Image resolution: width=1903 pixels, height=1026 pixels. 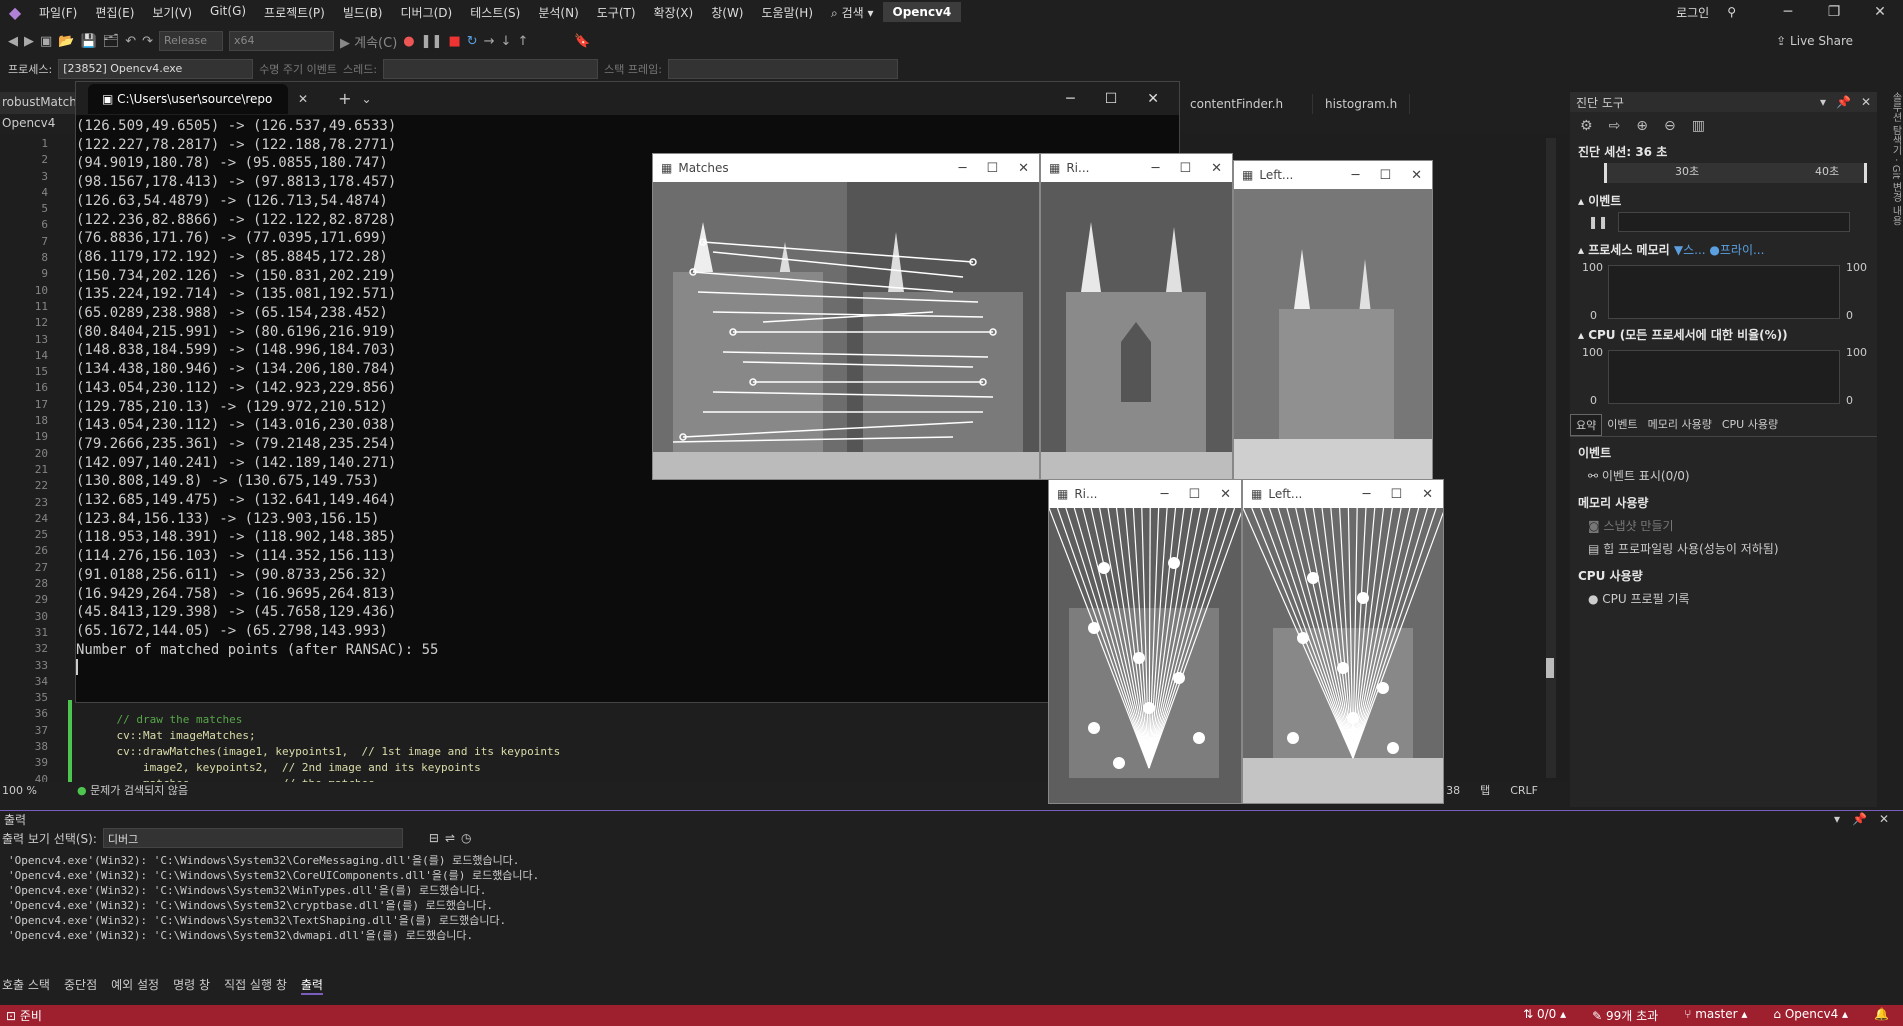 I want to click on step-over-icon: →, so click(x=489, y=41).